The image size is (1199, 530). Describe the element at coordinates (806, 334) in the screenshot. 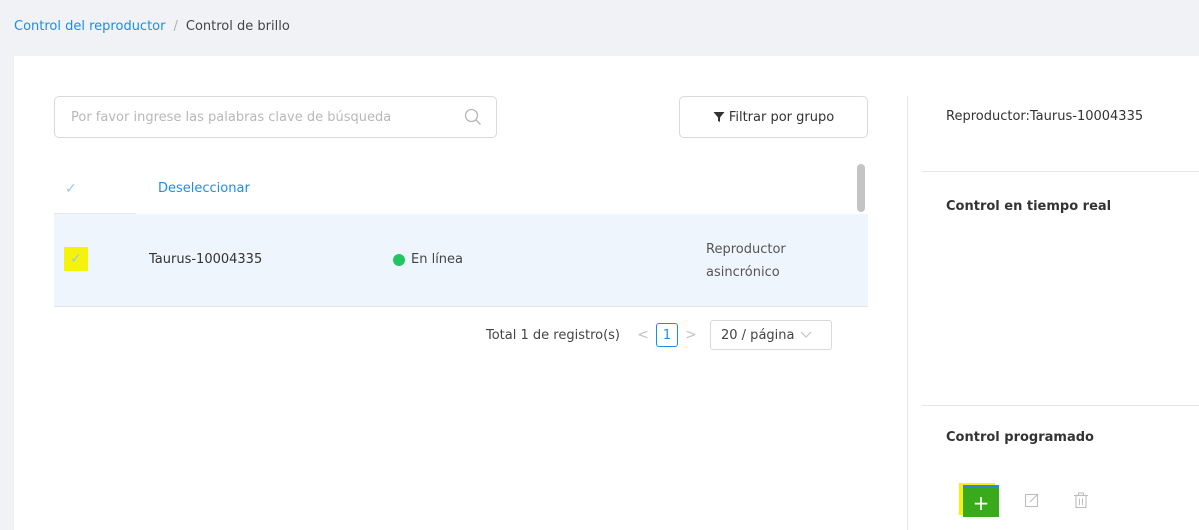

I see `chevron-down-icon` at that location.